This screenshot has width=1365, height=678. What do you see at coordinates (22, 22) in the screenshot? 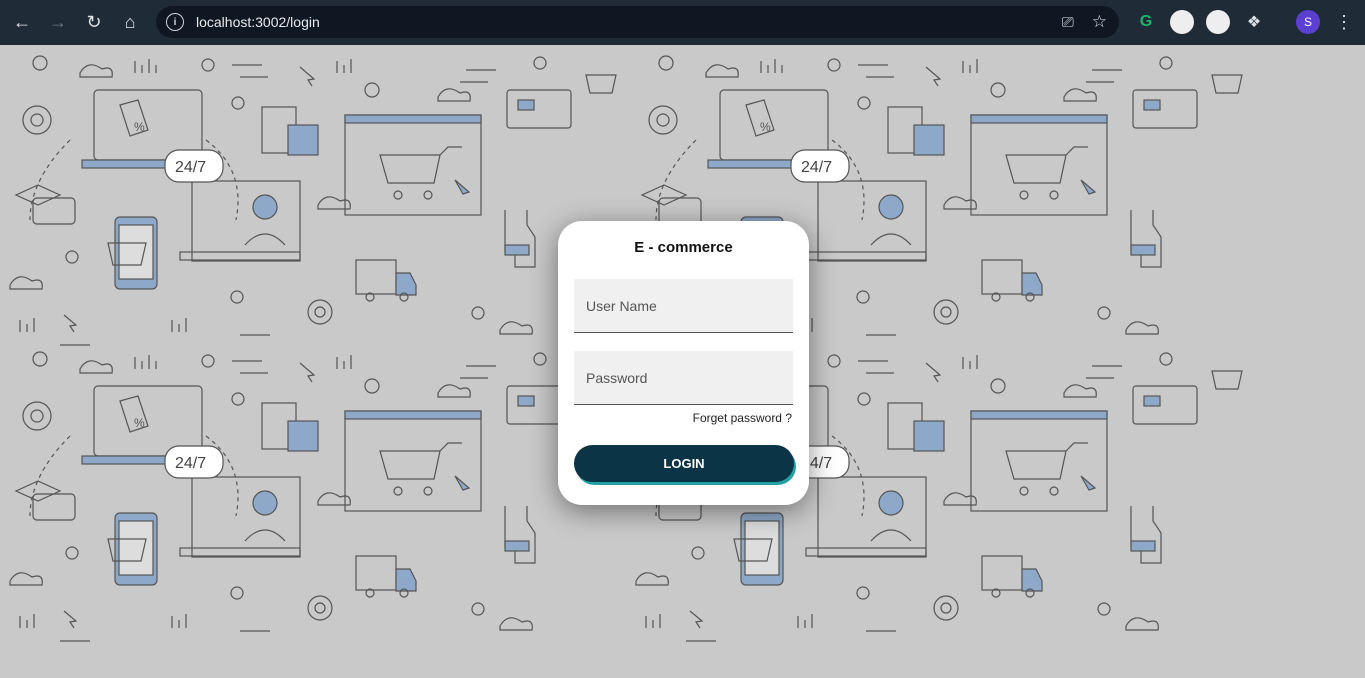
I see `back-icon: ←` at bounding box center [22, 22].